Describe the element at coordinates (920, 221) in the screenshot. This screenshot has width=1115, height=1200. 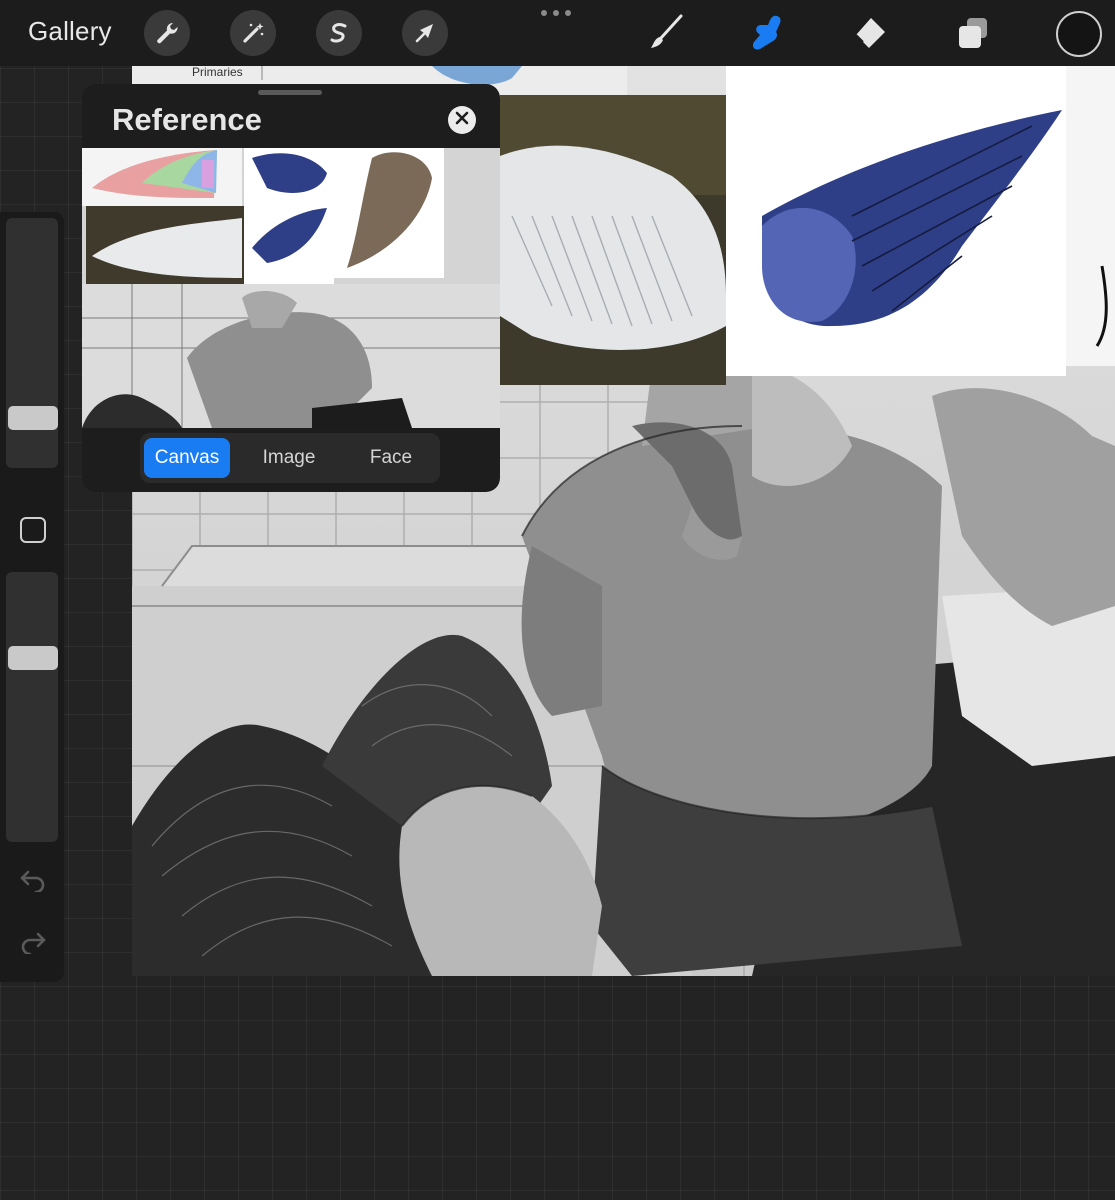
I see `blue-wing-reference-image` at that location.